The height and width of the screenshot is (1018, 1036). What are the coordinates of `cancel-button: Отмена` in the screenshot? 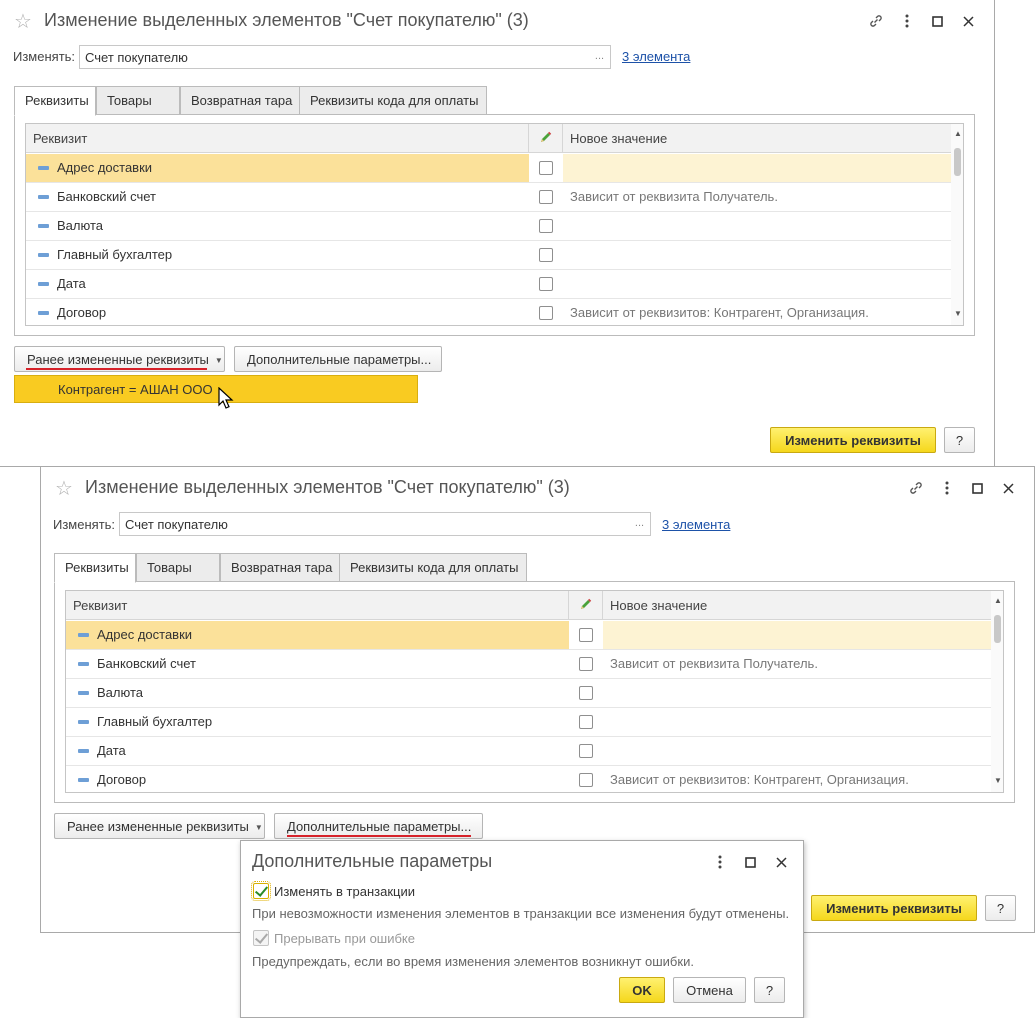 It's located at (709, 990).